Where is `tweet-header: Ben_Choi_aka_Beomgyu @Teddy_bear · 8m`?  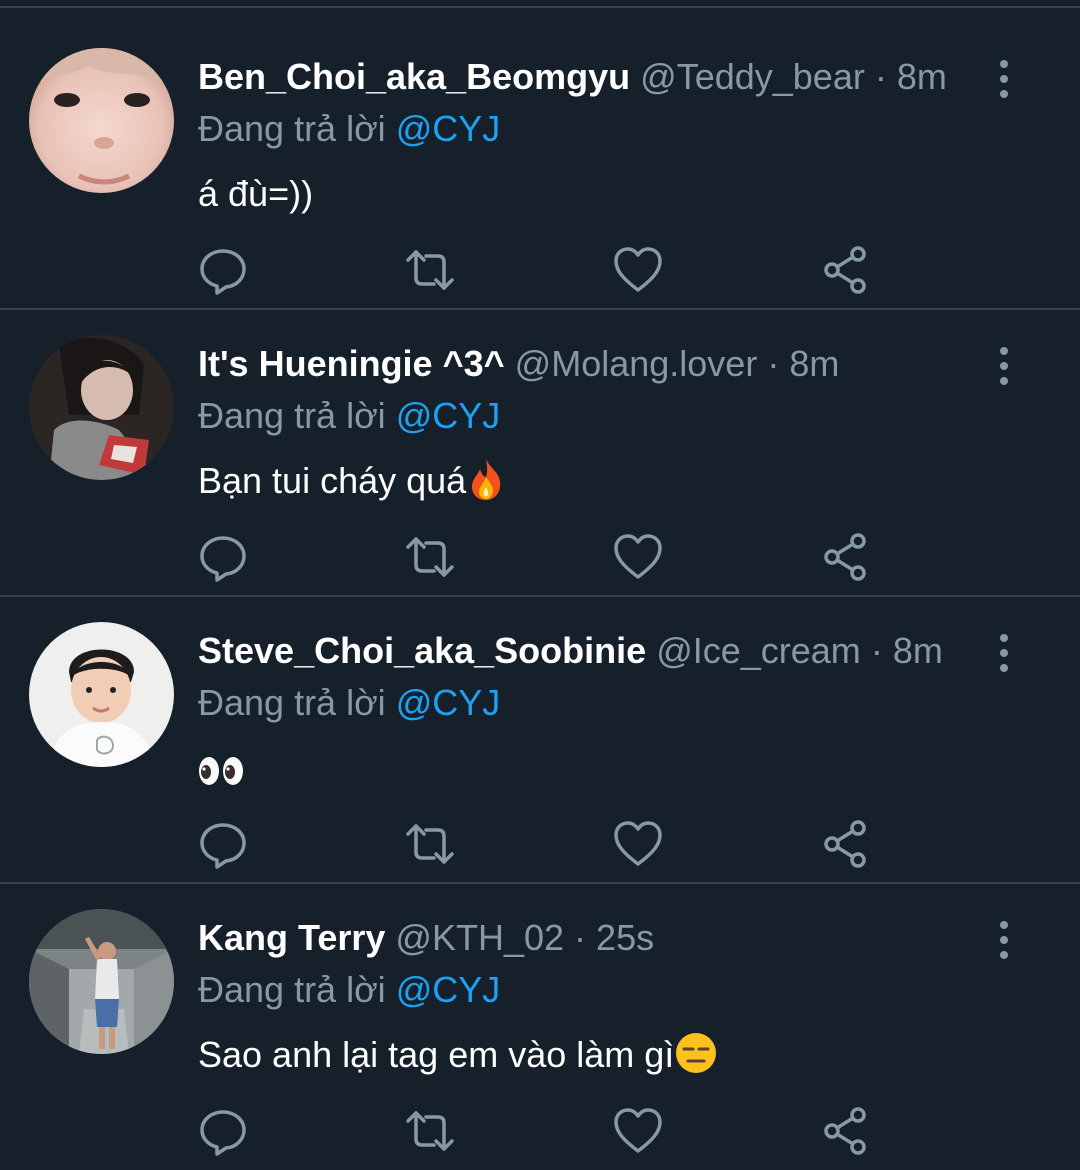
tweet-header: Ben_Choi_aka_Beomgyu @Teddy_bear · 8m is located at coordinates (572, 77).